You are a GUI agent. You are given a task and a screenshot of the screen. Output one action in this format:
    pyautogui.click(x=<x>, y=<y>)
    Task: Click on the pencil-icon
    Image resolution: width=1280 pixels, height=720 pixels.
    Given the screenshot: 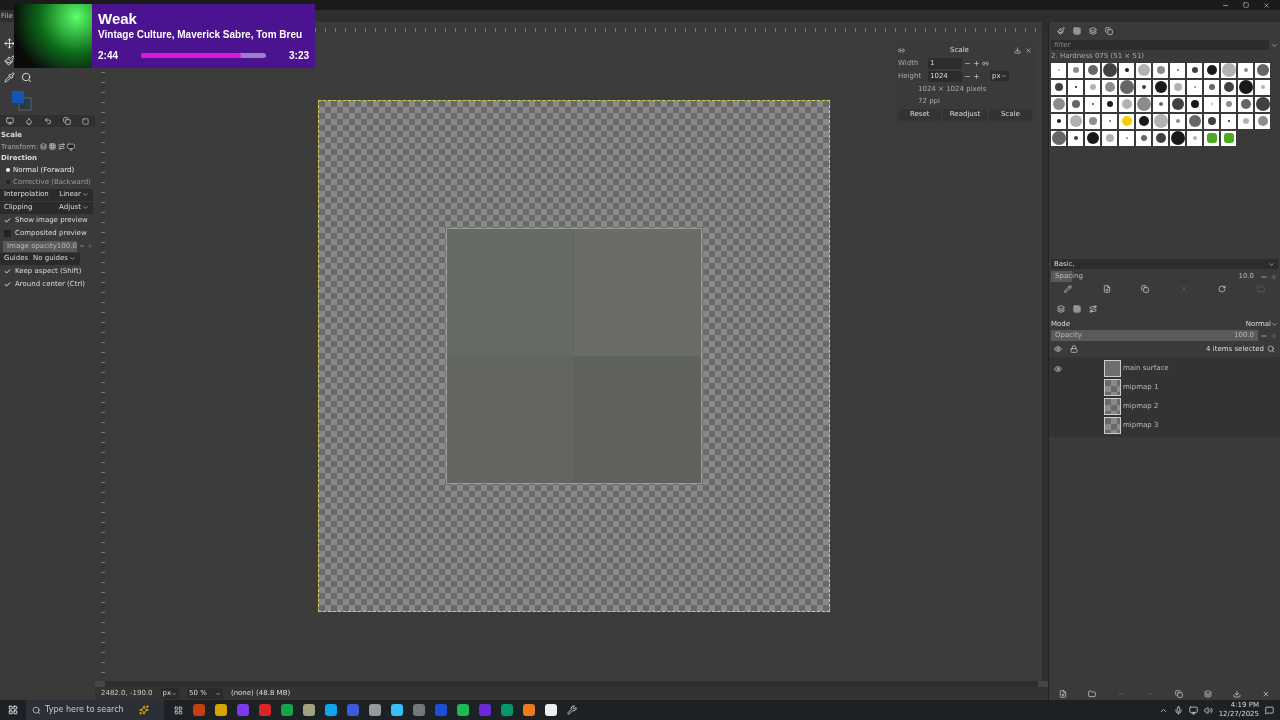 What is the action you would take?
    pyautogui.click(x=1068, y=289)
    